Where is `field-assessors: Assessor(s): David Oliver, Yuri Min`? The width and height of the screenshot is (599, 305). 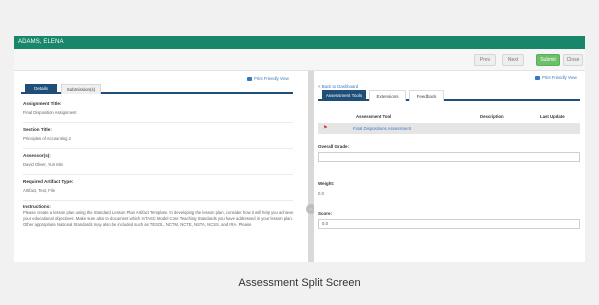 field-assessors: Assessor(s): David Oliver, Yuri Min is located at coordinates (158, 164).